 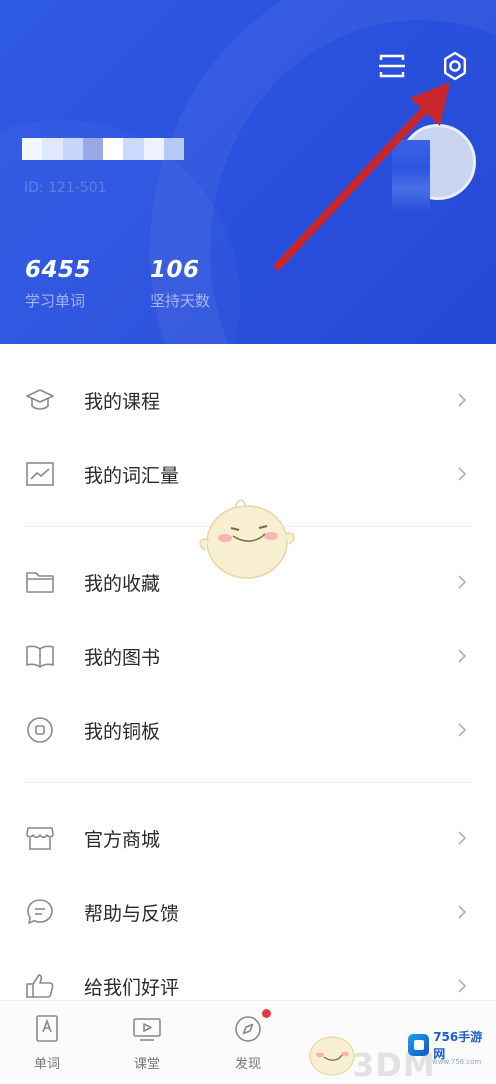 I want to click on menu-item-label: 我的收藏, so click(x=122, y=583).